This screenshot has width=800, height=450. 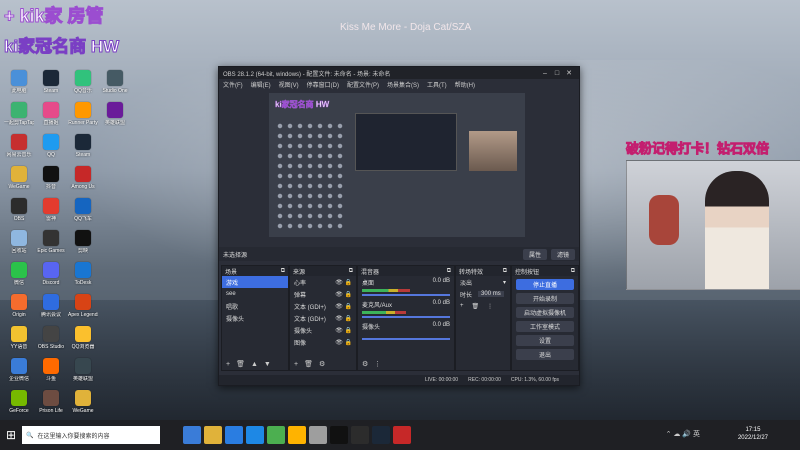 What do you see at coordinates (534, 254) in the screenshot?
I see `properties-button: 属性` at bounding box center [534, 254].